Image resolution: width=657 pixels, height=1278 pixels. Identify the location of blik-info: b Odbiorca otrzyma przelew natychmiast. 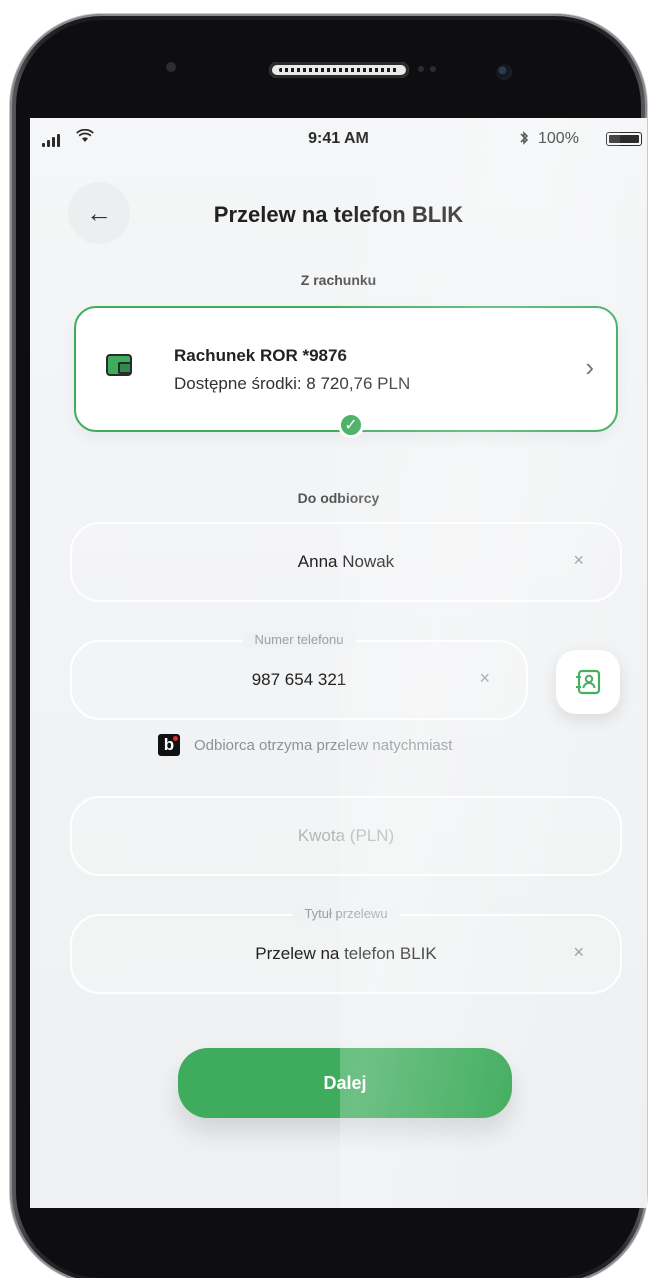
(305, 745).